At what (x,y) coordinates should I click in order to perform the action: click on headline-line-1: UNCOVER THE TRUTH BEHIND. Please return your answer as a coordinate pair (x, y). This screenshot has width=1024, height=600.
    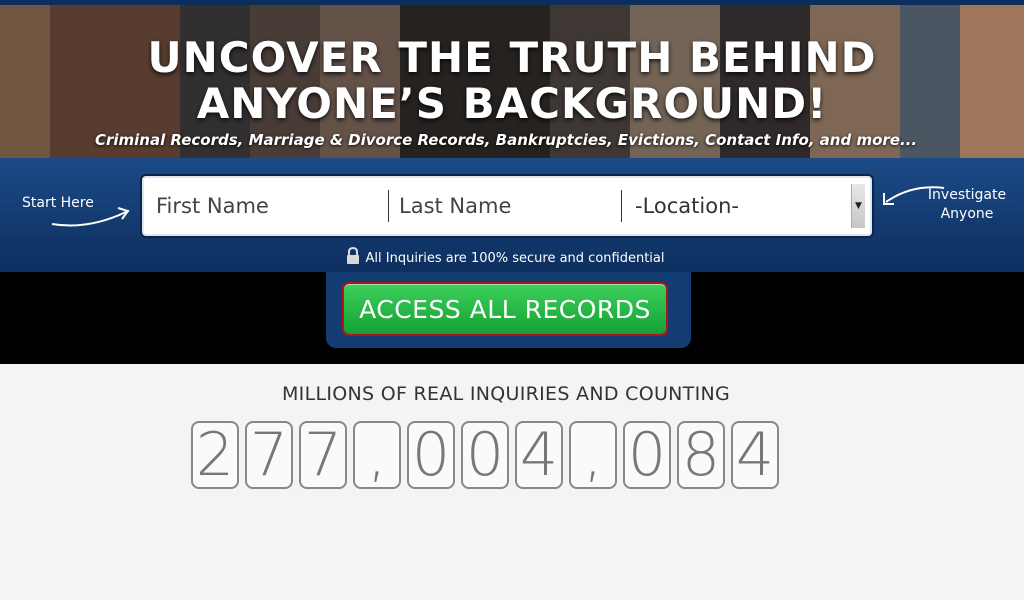
    Looking at the image, I should click on (512, 57).